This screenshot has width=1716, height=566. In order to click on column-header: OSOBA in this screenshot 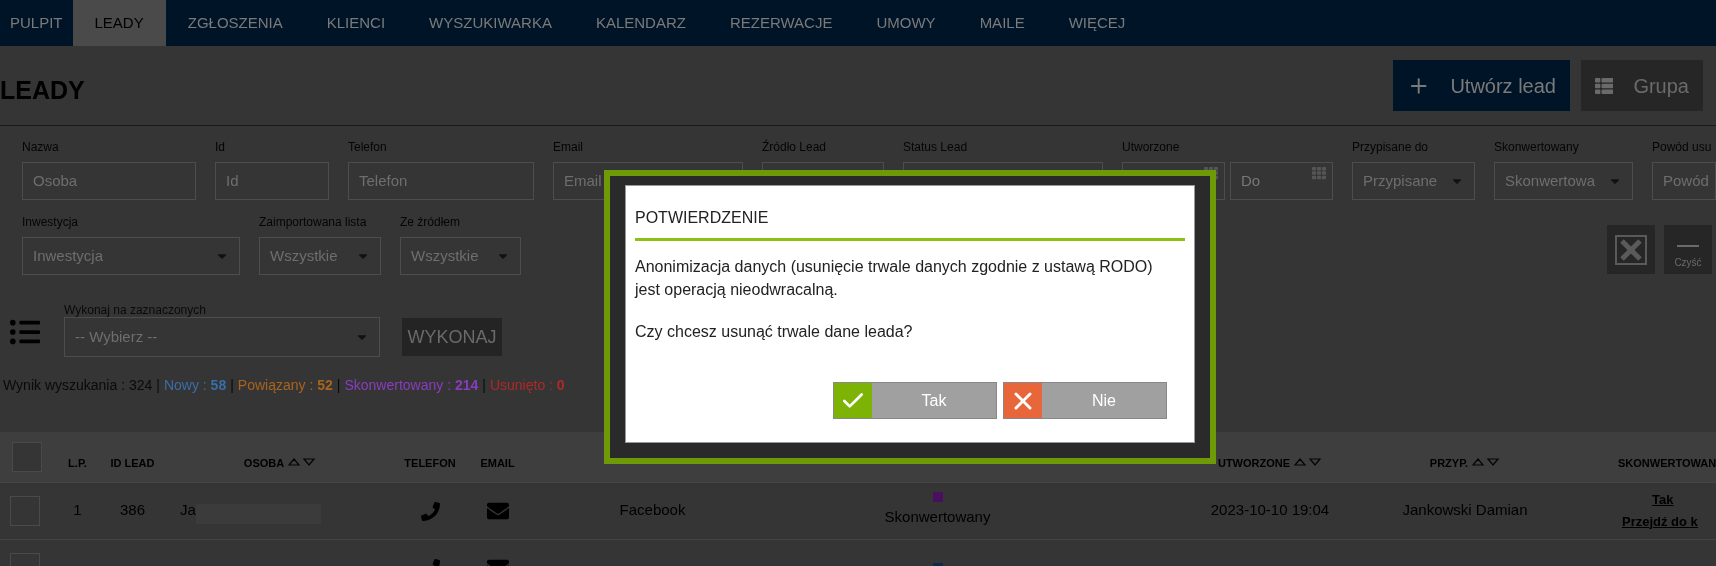, I will do `click(264, 463)`.